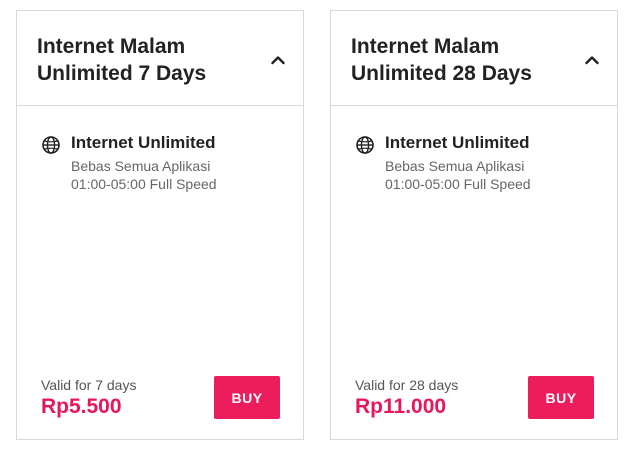 Image resolution: width=635 pixels, height=451 pixels. I want to click on validity-text: Valid for 7 days, so click(89, 385).